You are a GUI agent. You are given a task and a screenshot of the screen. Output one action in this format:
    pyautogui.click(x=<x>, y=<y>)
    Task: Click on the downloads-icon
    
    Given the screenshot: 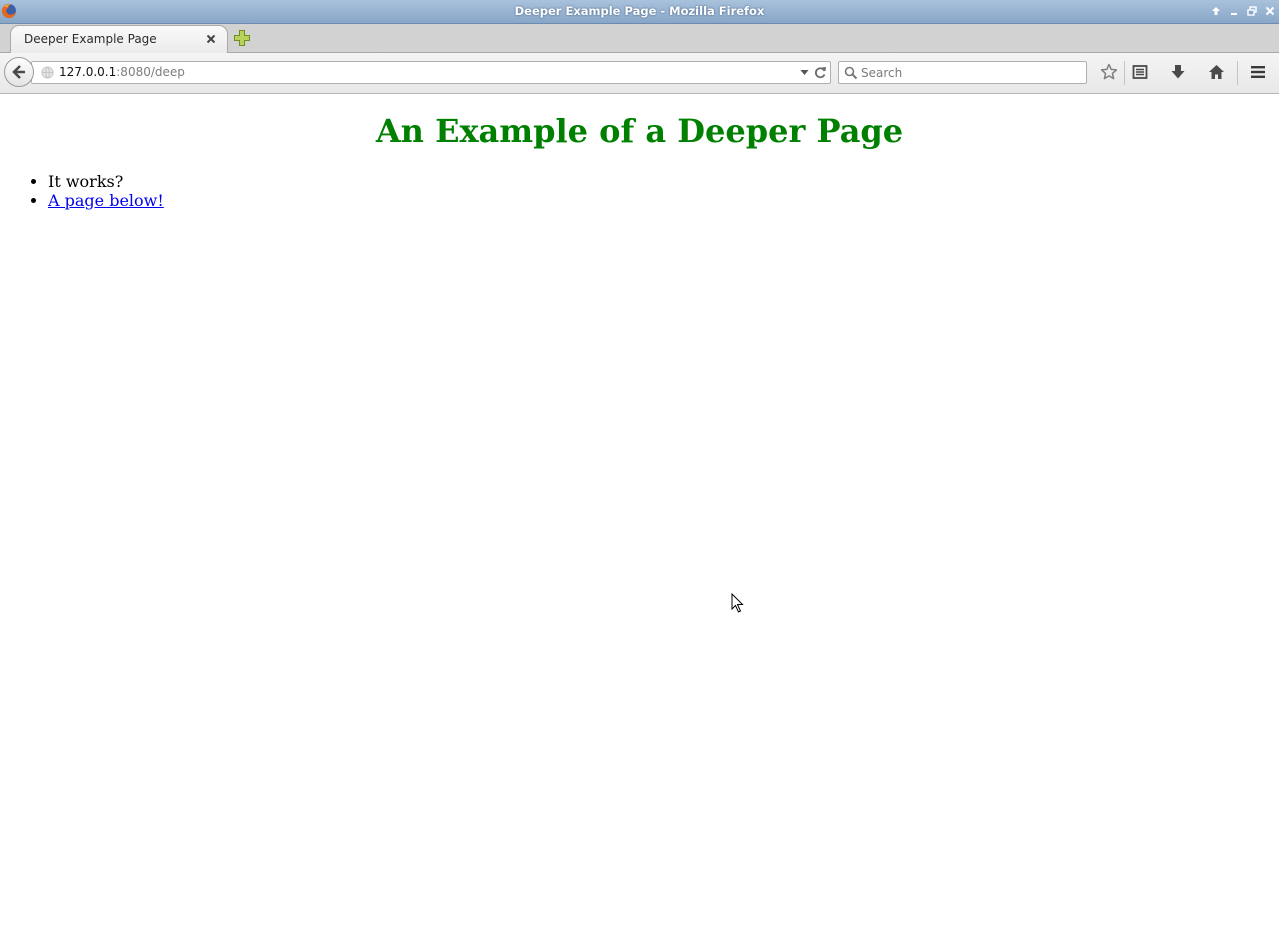 What is the action you would take?
    pyautogui.click(x=1178, y=72)
    